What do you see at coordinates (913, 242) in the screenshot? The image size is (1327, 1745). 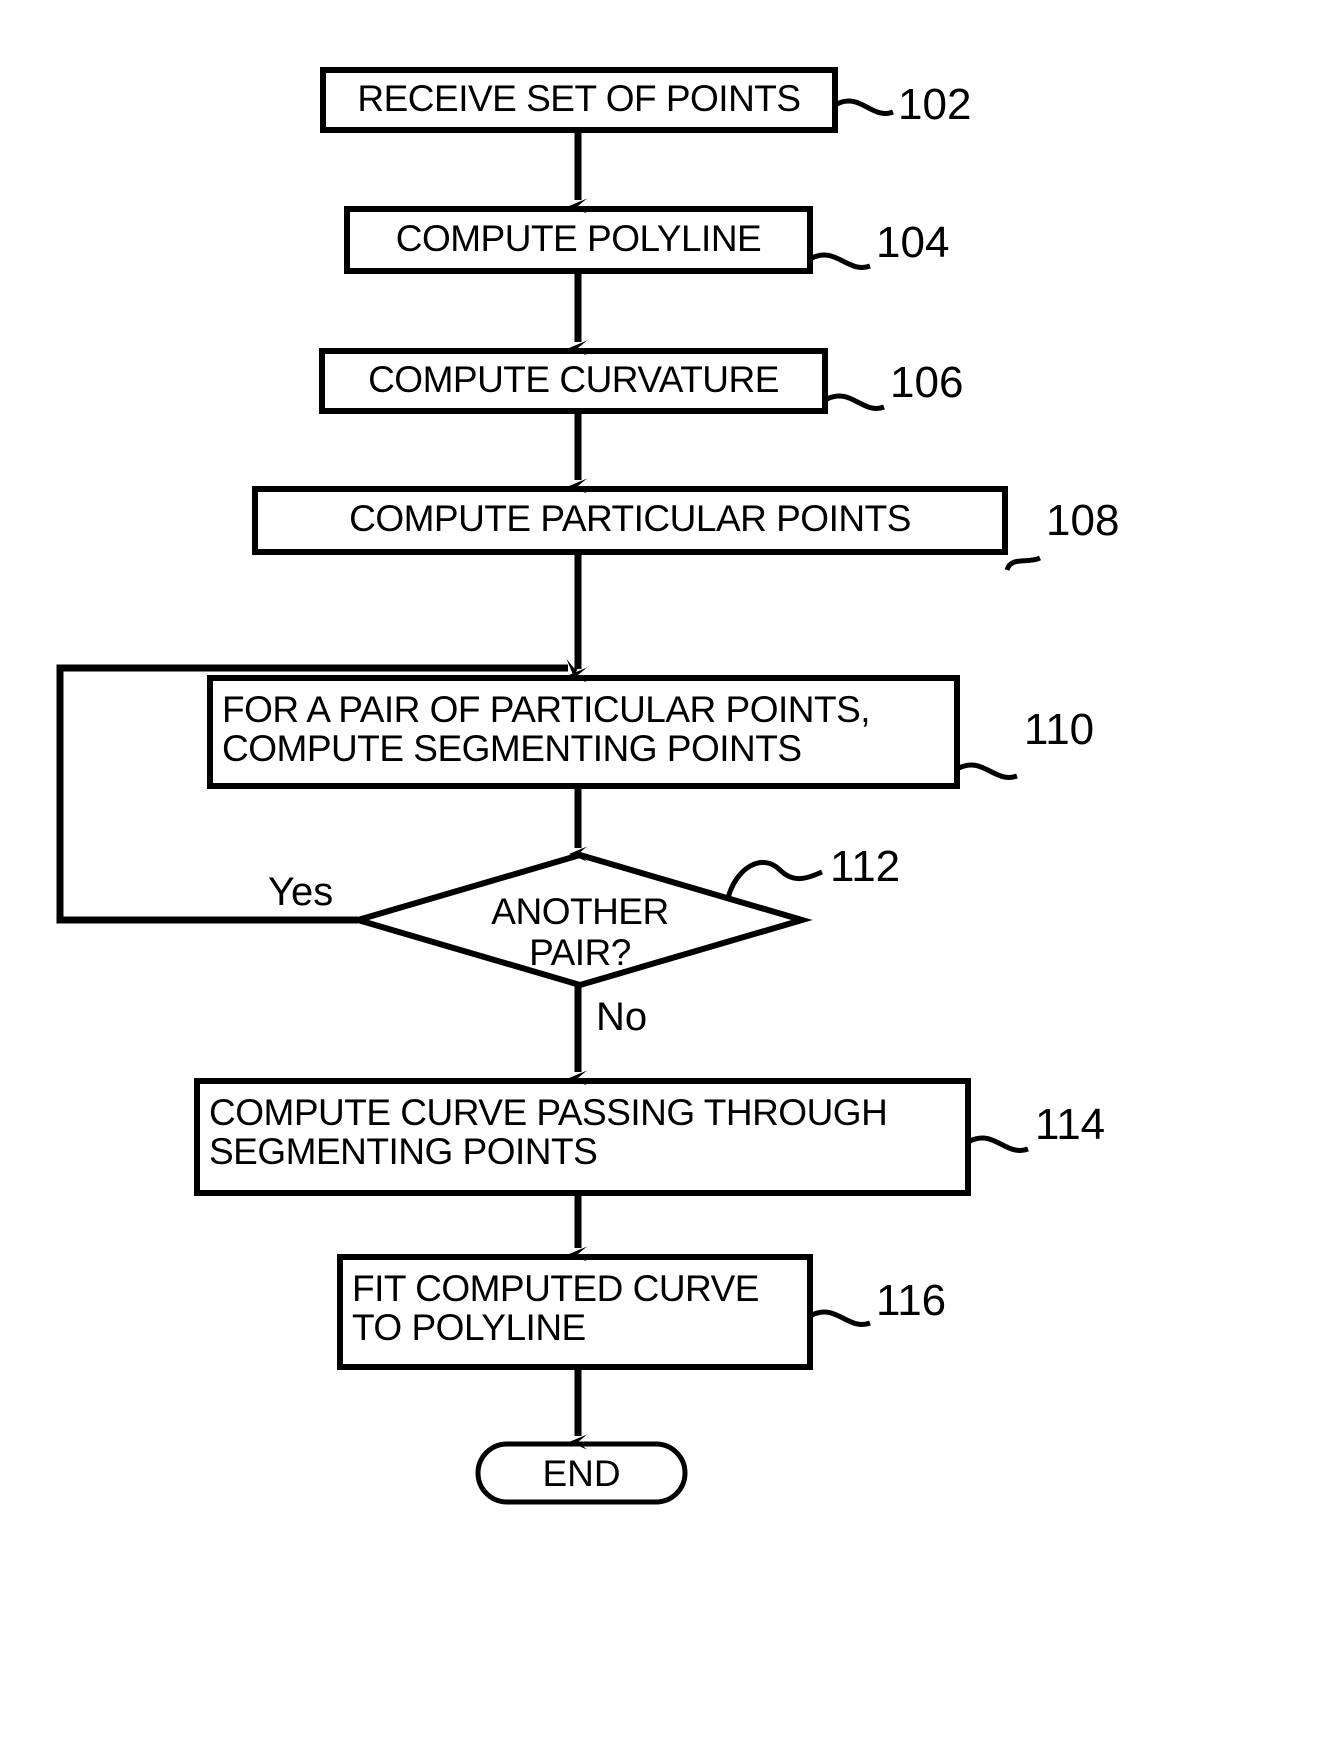 I see `ref-number-104: 104` at bounding box center [913, 242].